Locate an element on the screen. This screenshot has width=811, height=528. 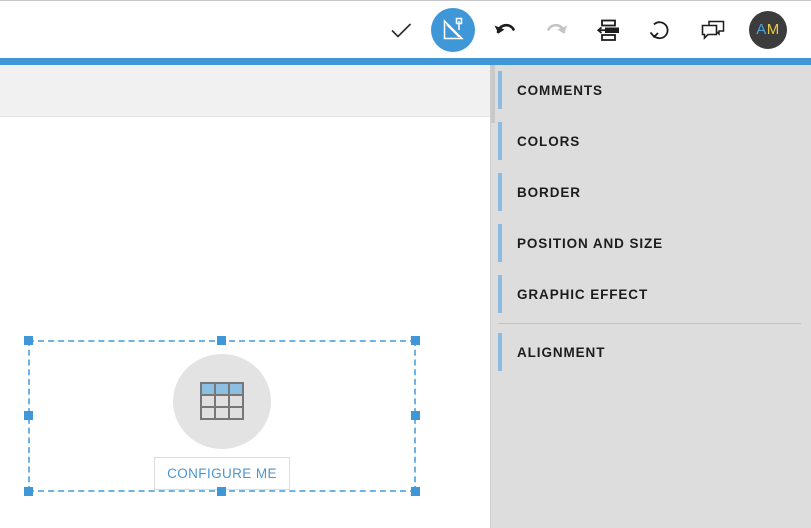
redo-arrow-icon is located at coordinates (557, 30).